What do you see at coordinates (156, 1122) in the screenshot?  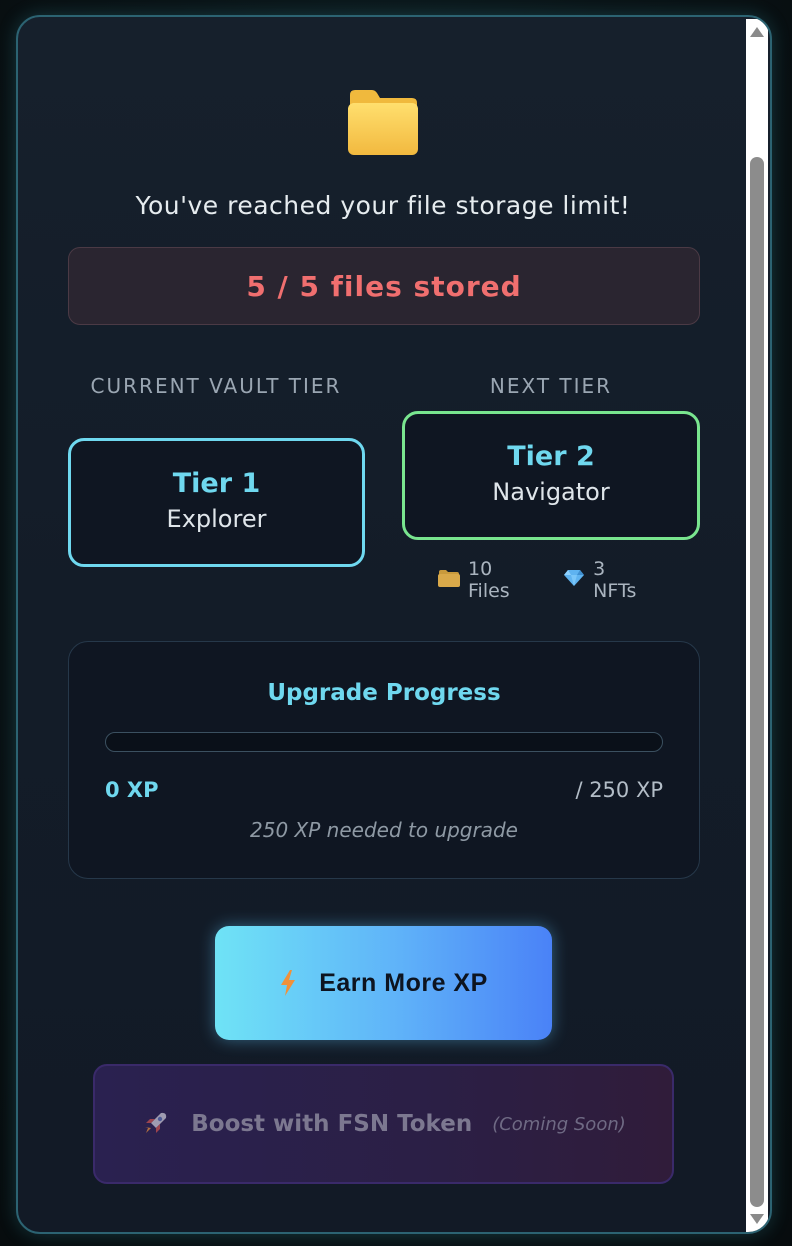 I see `rocket-icon` at bounding box center [156, 1122].